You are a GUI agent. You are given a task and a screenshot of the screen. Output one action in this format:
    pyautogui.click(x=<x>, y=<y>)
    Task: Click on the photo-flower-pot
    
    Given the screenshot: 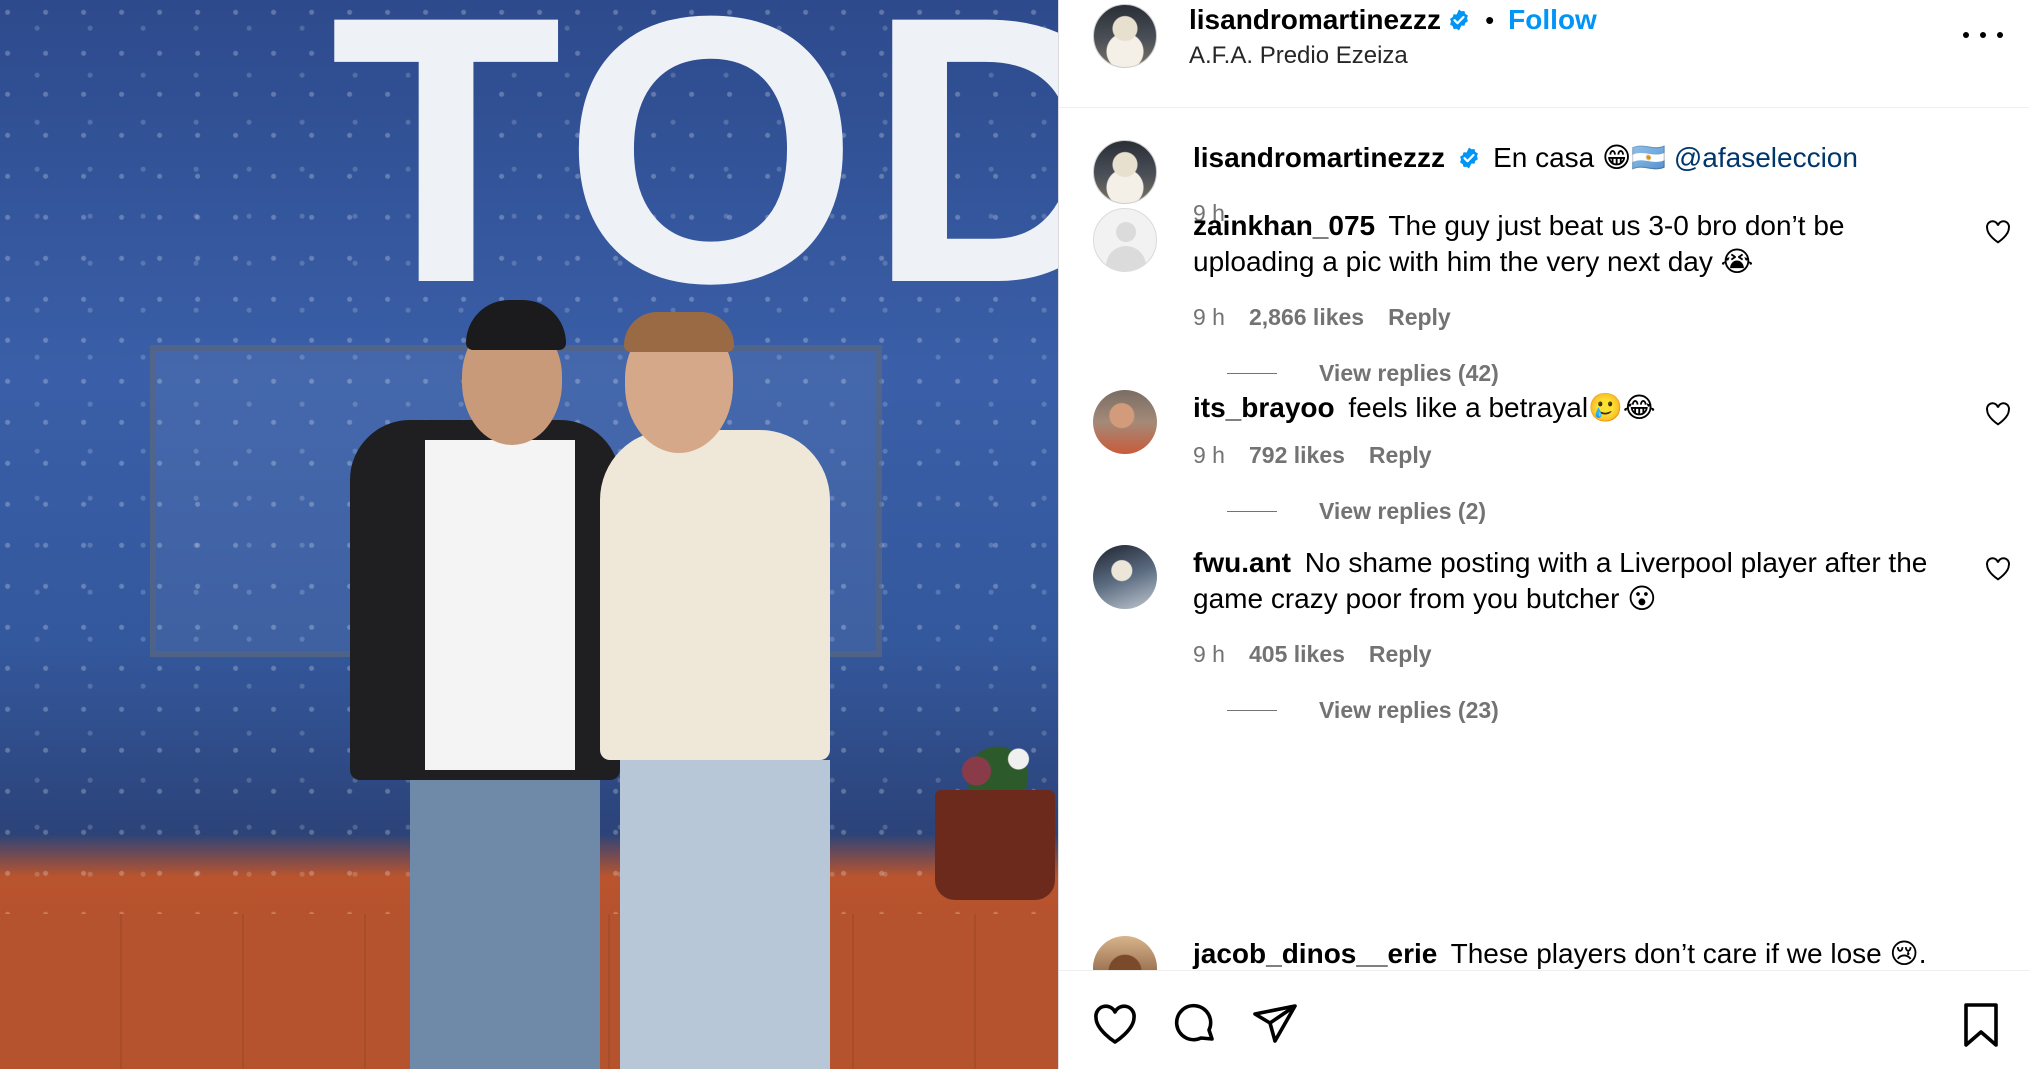 What is the action you would take?
    pyautogui.click(x=995, y=845)
    